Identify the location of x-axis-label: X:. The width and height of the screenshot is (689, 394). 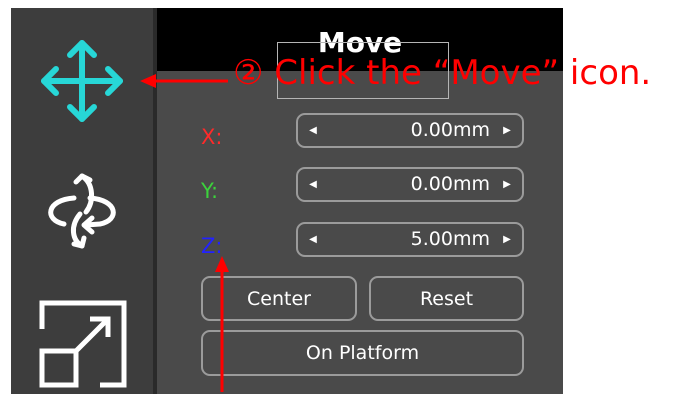
(212, 137).